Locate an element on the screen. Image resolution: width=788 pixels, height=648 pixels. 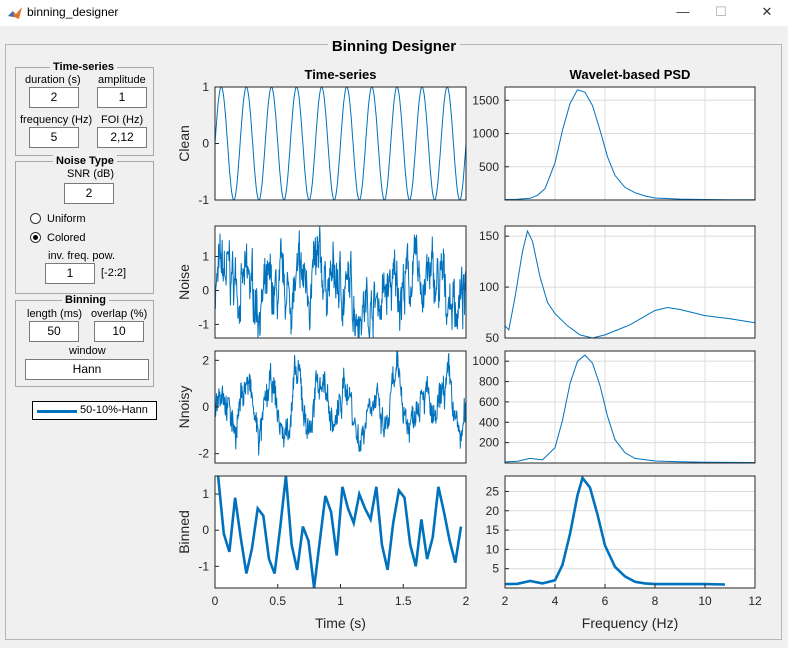
x-tick-label: 10 is located at coordinates (705, 601).